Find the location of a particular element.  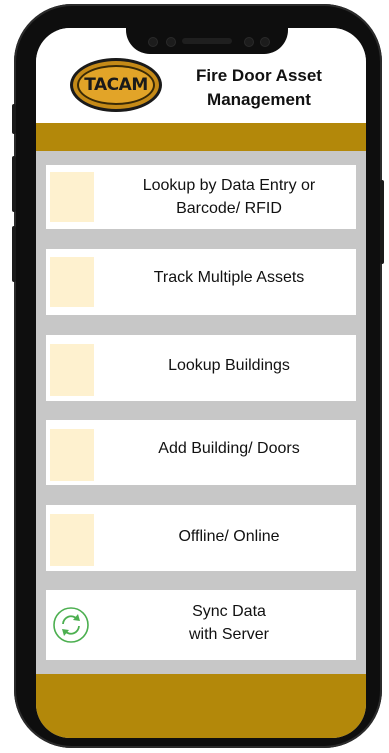

volume-up-button is located at coordinates (14, 184).